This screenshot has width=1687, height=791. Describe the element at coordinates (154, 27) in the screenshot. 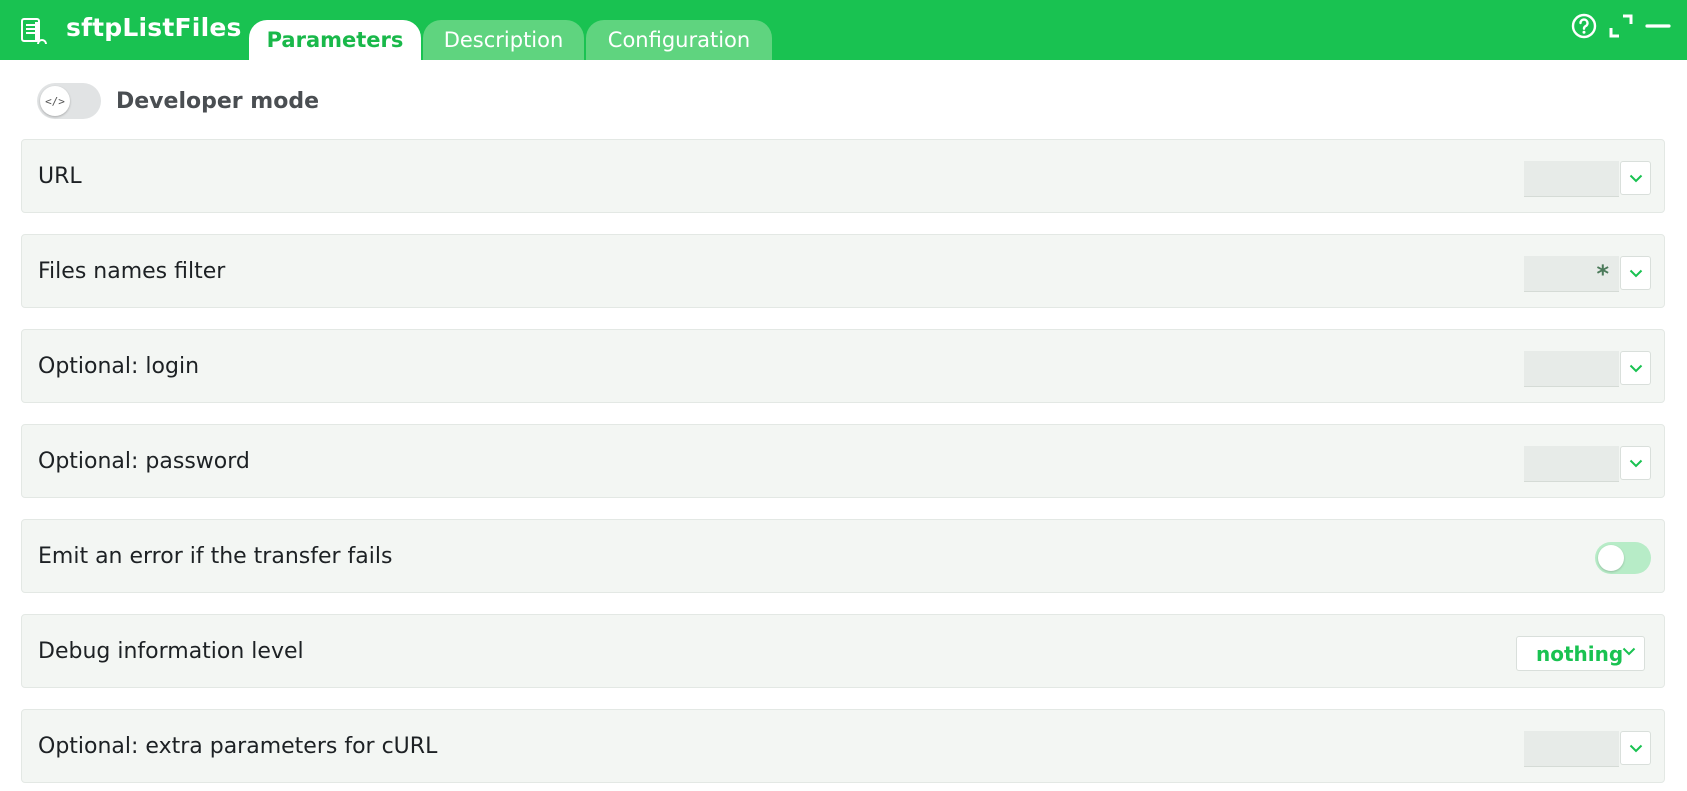

I see `app-title: sftpListFiles` at that location.